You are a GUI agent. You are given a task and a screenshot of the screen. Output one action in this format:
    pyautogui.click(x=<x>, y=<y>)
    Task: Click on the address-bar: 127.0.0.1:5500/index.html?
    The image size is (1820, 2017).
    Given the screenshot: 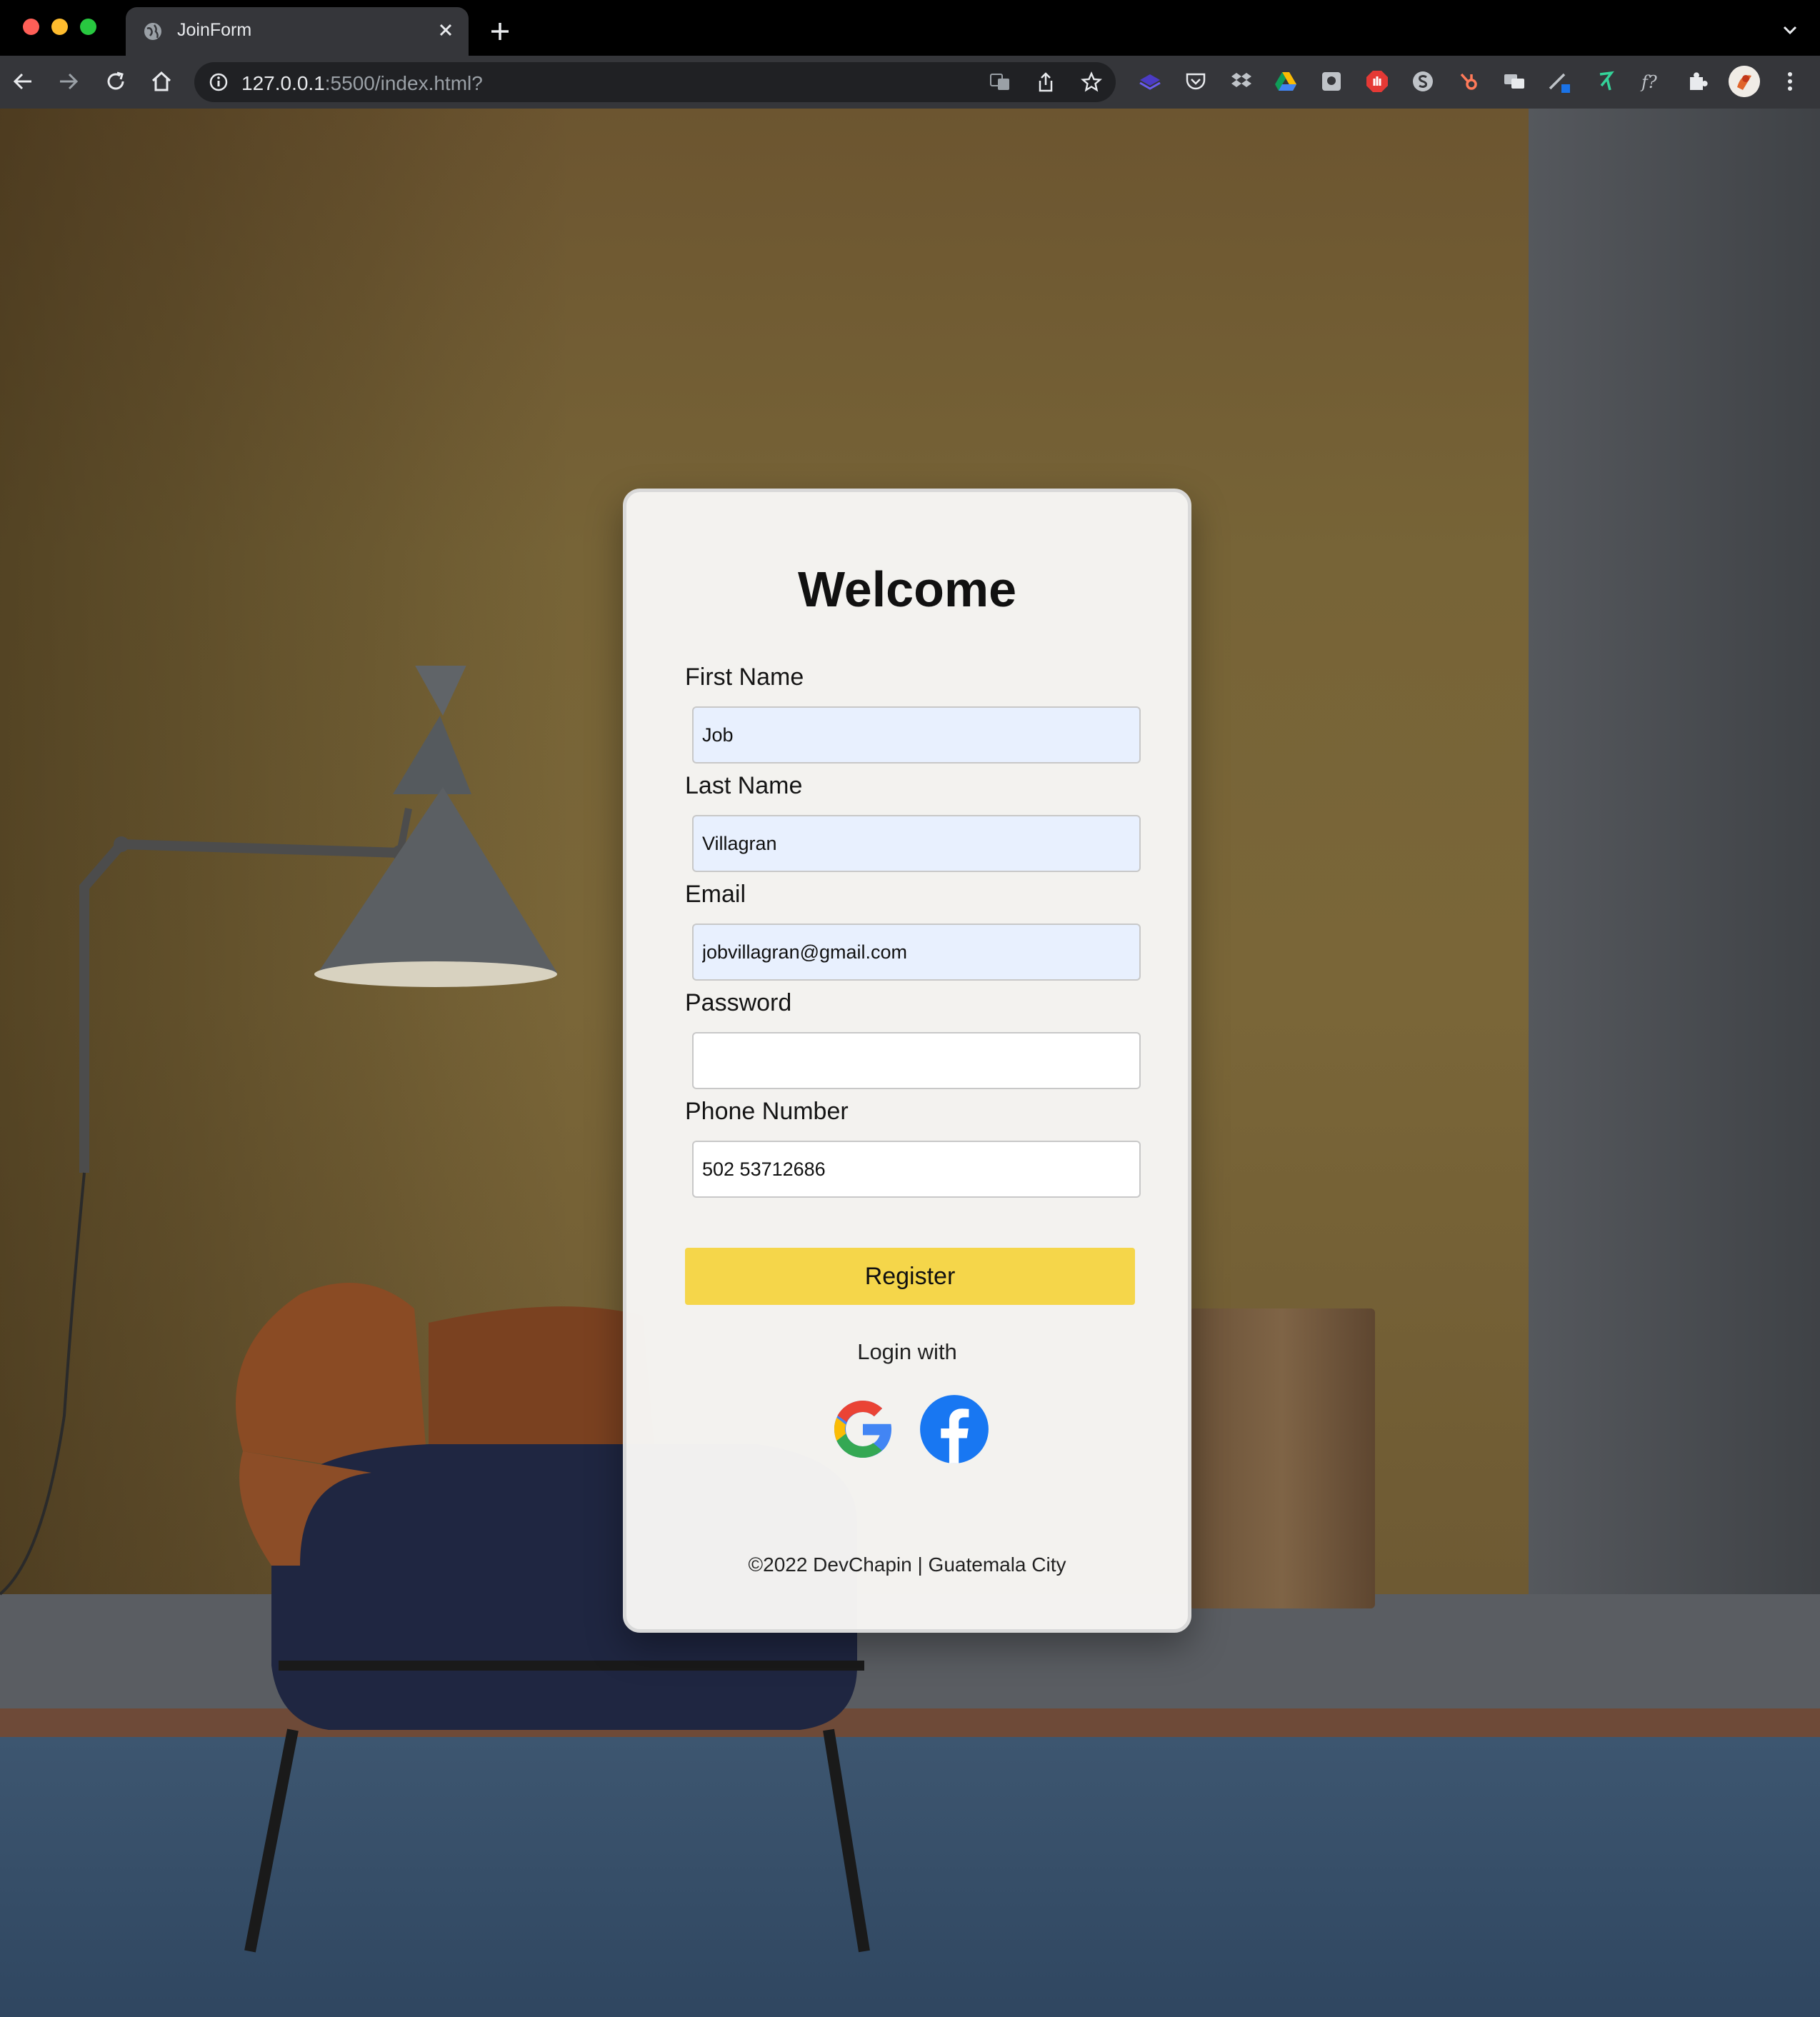 What is the action you would take?
    pyautogui.click(x=655, y=82)
    